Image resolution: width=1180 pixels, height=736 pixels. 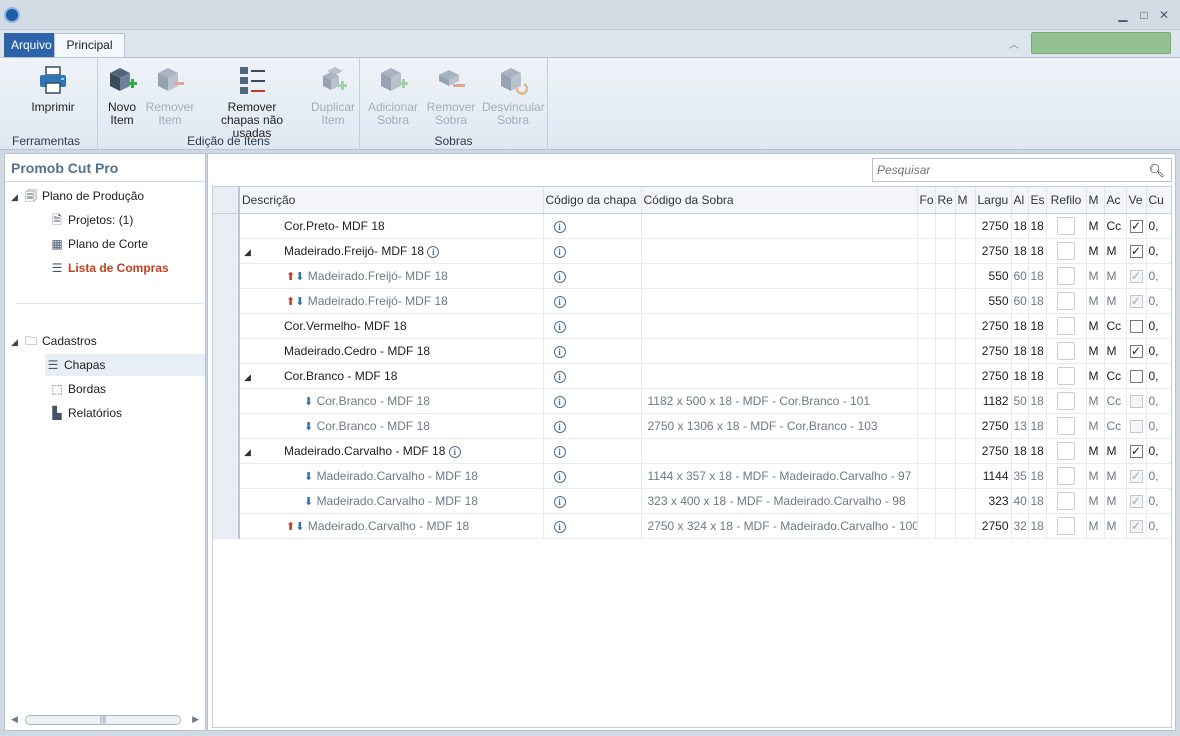 What do you see at coordinates (89, 45) in the screenshot?
I see `tab-principal: Principal` at bounding box center [89, 45].